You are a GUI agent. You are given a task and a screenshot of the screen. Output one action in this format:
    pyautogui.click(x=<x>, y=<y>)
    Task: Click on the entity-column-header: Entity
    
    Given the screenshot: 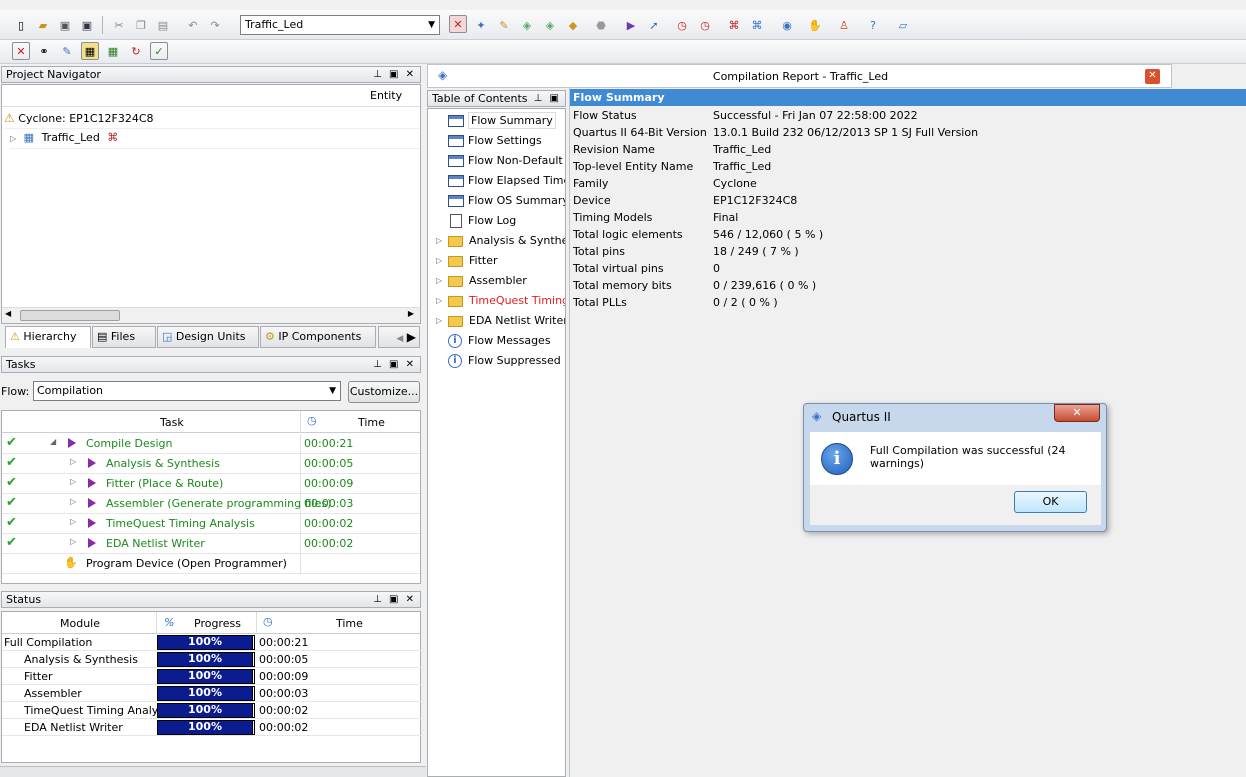 What is the action you would take?
    pyautogui.click(x=211, y=96)
    